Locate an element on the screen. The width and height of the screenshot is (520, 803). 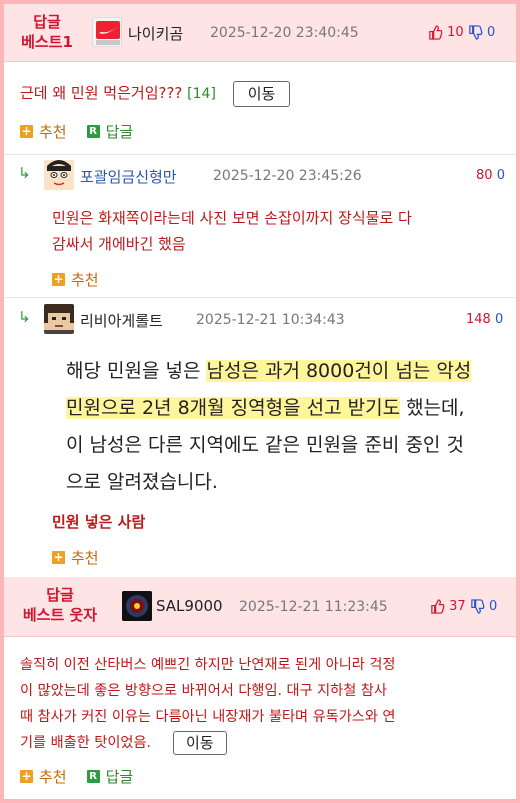
quote-line: 민원으로 2년 8개월 징역형을 선고 받기도 했는데, is located at coordinates (291, 408).